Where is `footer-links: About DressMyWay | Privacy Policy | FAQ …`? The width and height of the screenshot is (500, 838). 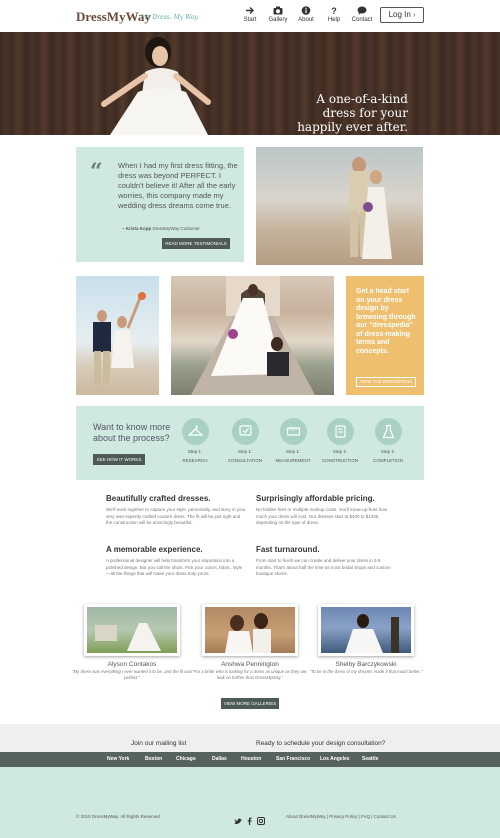 footer-links: About DressMyWay | Privacy Policy | FAQ … is located at coordinates (341, 816).